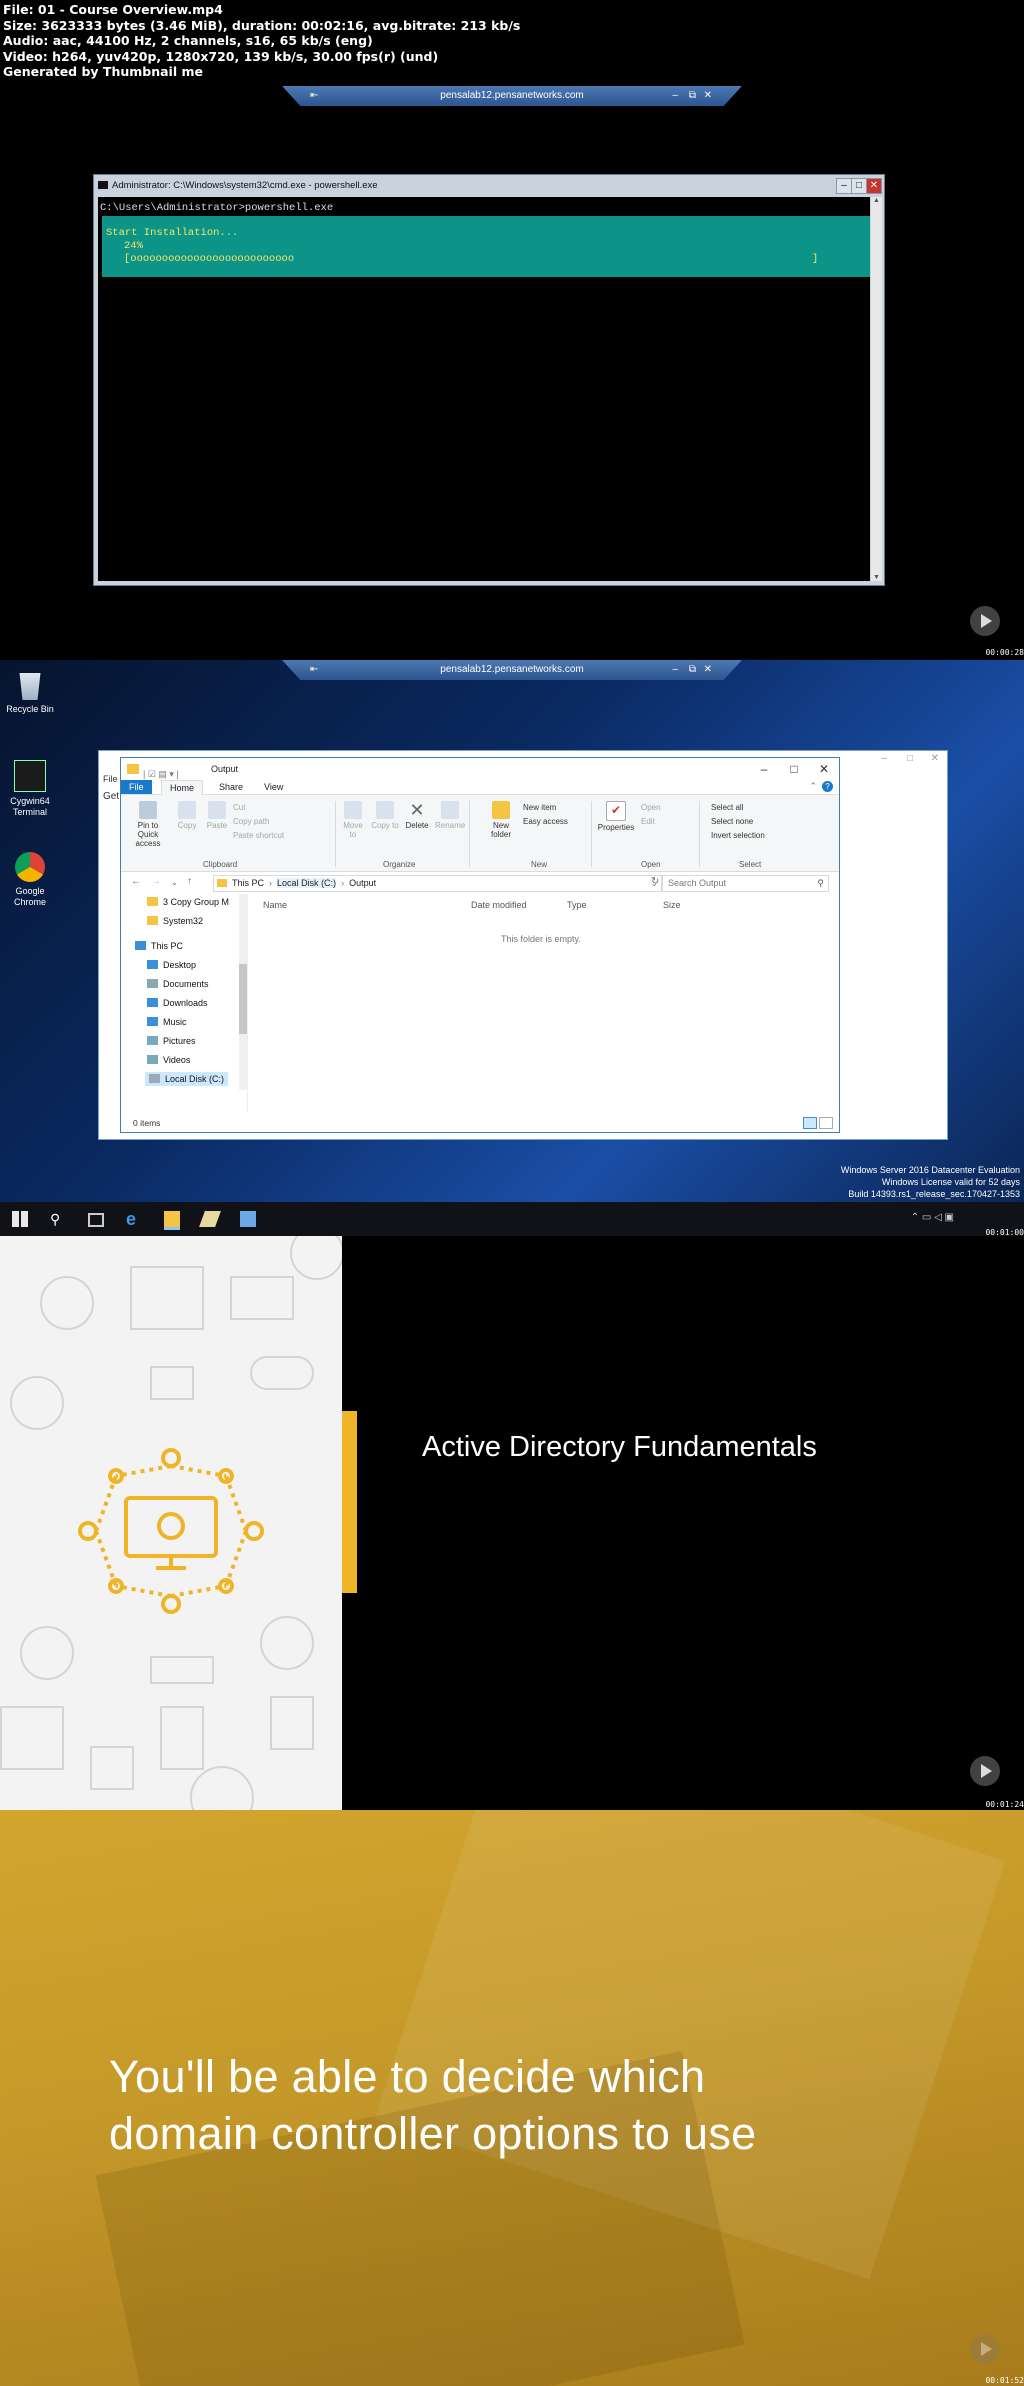 This screenshot has width=1024, height=2386. Describe the element at coordinates (745, 883) in the screenshot. I see `search-input: Search Output ⚲` at that location.